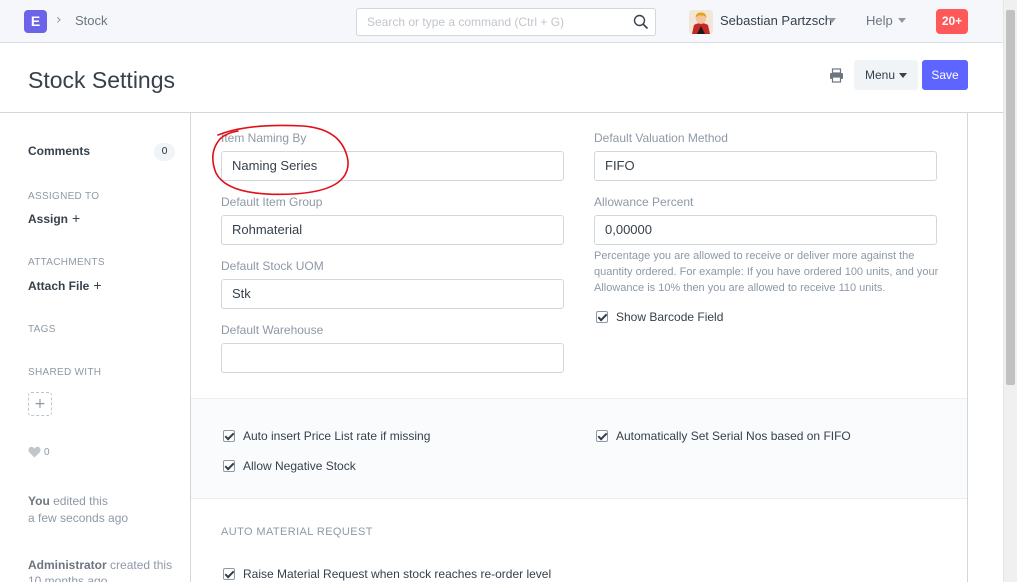  What do you see at coordinates (1010, 197) in the screenshot?
I see `scrollbar-thumb` at bounding box center [1010, 197].